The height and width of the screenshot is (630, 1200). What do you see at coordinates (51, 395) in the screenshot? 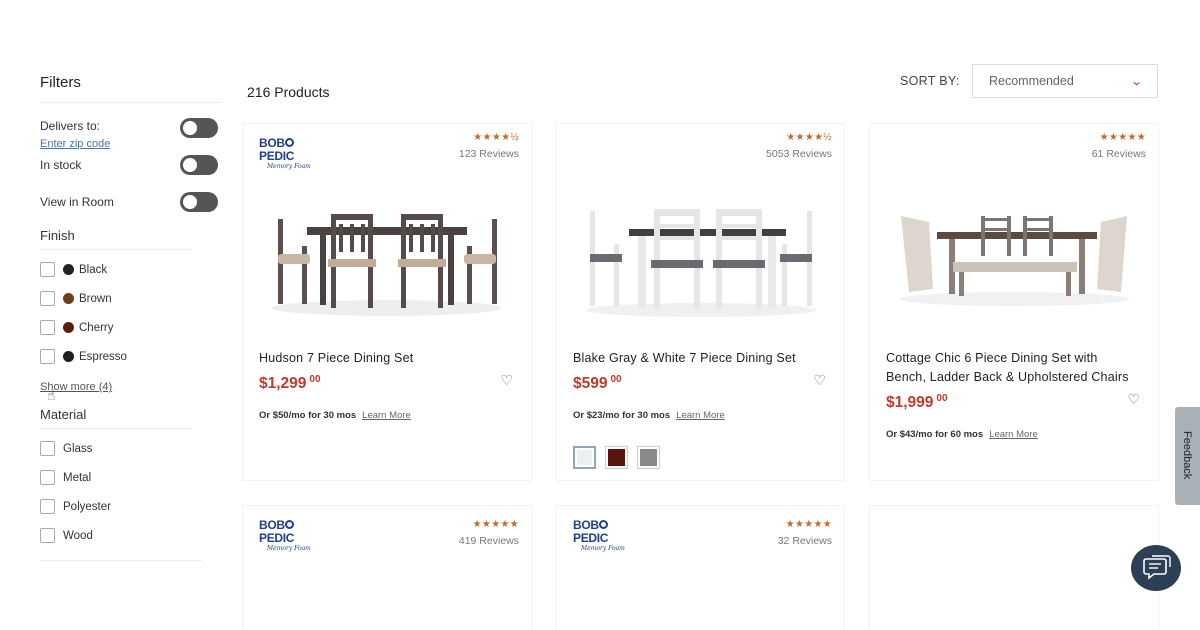
I see `pointer-cursor-icon: ☝` at bounding box center [51, 395].